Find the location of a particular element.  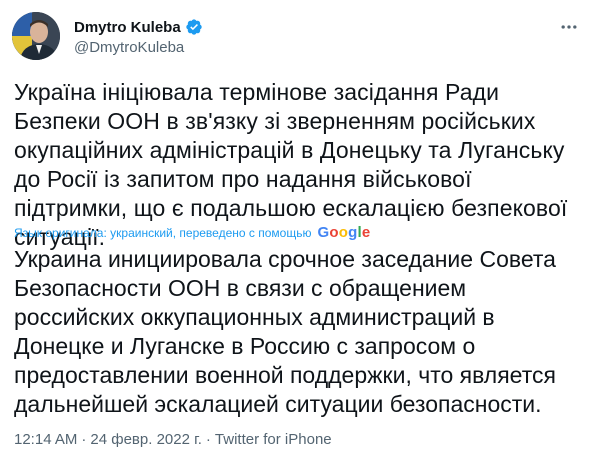

name-row: Dmytro Kuleba is located at coordinates (138, 27).